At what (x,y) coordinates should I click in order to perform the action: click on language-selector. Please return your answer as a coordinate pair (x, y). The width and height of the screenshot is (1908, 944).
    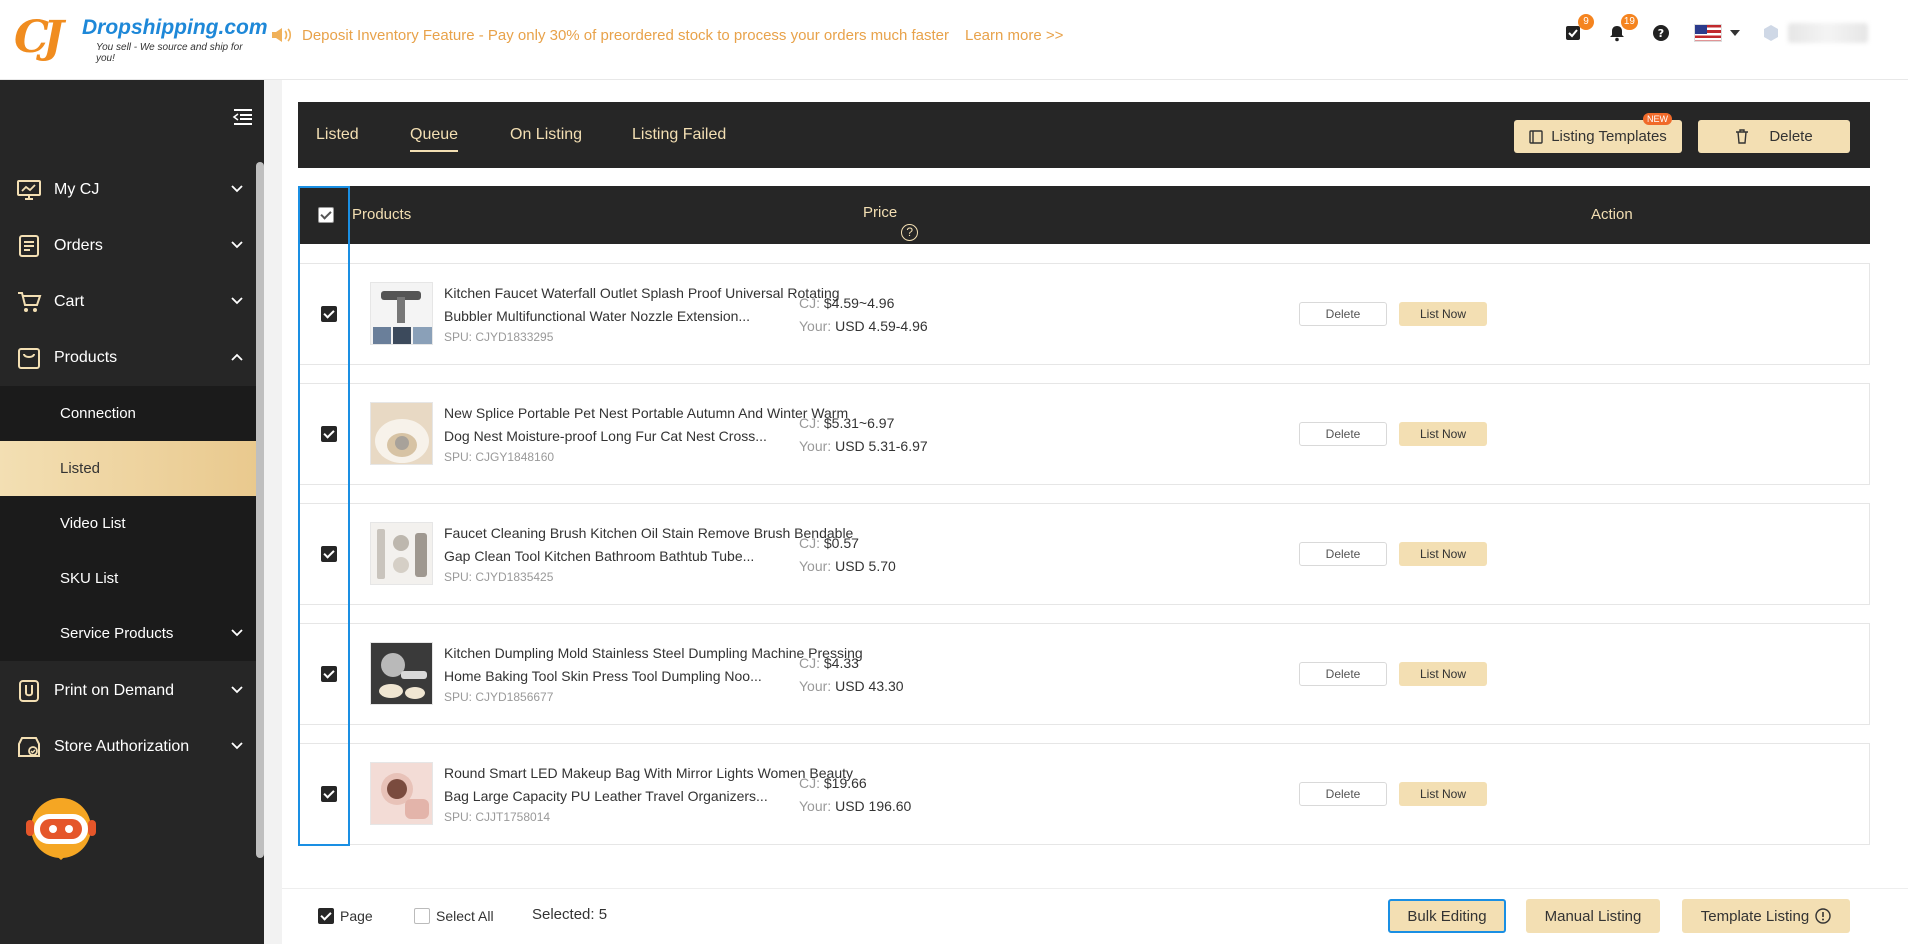
    Looking at the image, I should click on (1717, 33).